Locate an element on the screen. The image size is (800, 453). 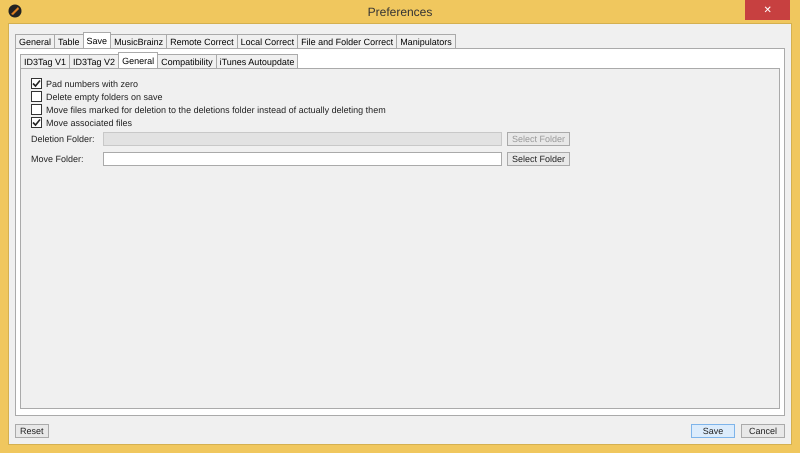
tab: General is located at coordinates (35, 41).